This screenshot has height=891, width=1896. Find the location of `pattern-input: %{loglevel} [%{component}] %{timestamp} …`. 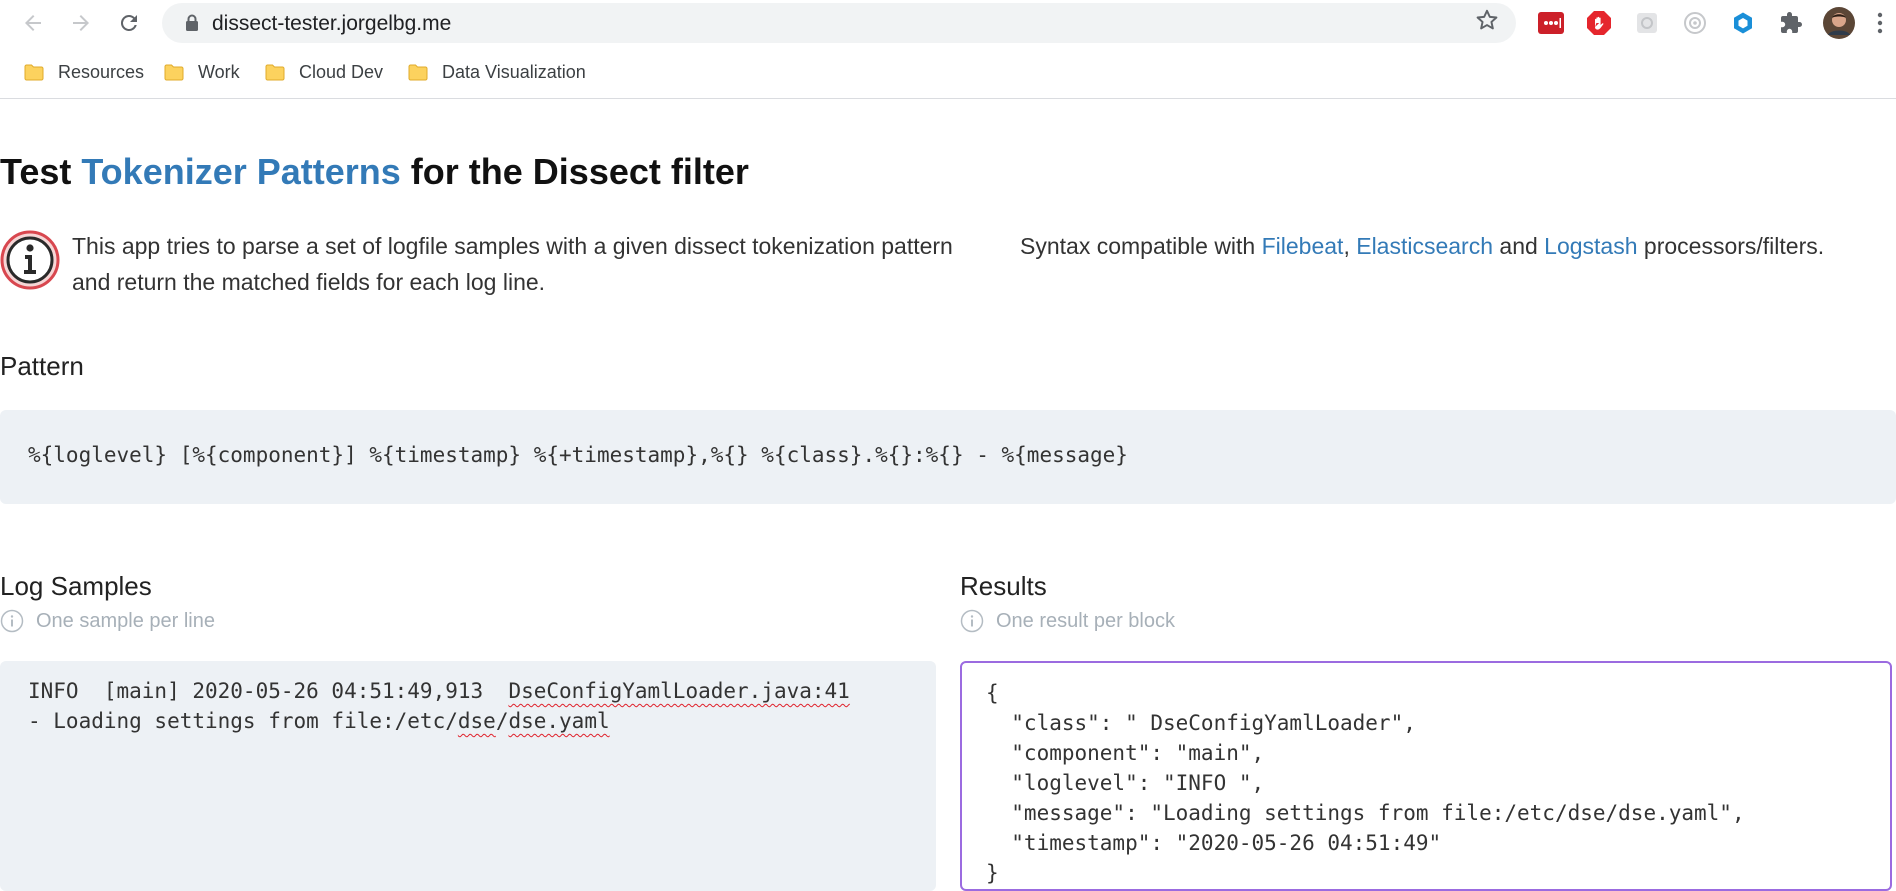

pattern-input: %{loglevel} [%{component}] %{timestamp} … is located at coordinates (948, 457).